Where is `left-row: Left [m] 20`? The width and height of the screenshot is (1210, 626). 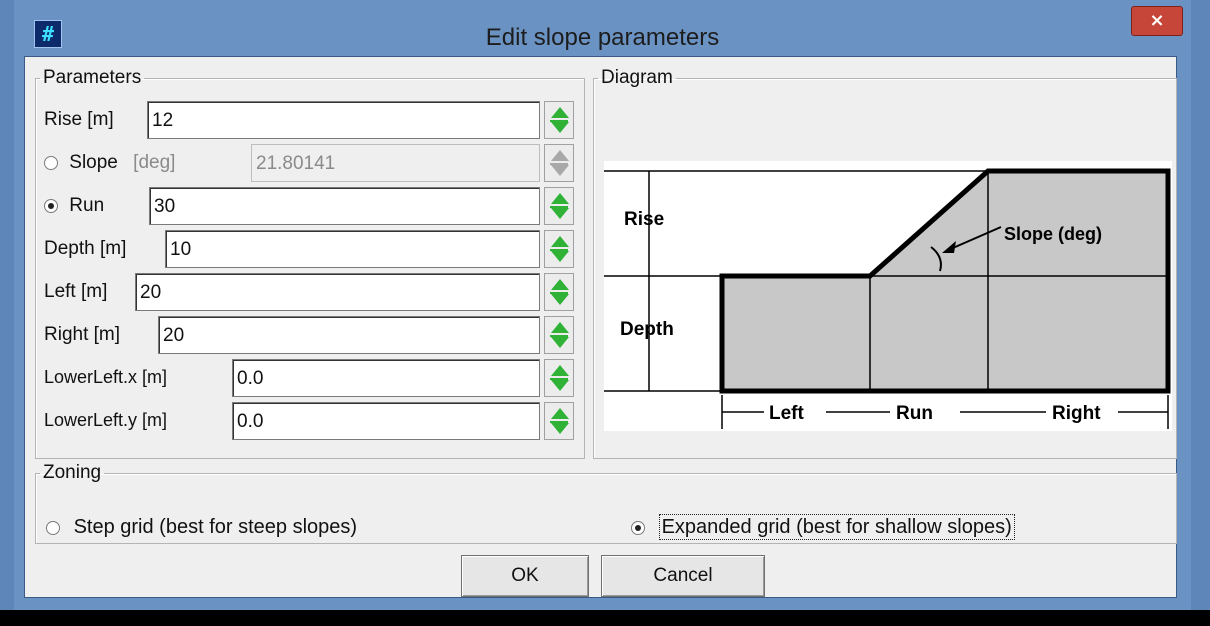 left-row: Left [m] 20 is located at coordinates (309, 291).